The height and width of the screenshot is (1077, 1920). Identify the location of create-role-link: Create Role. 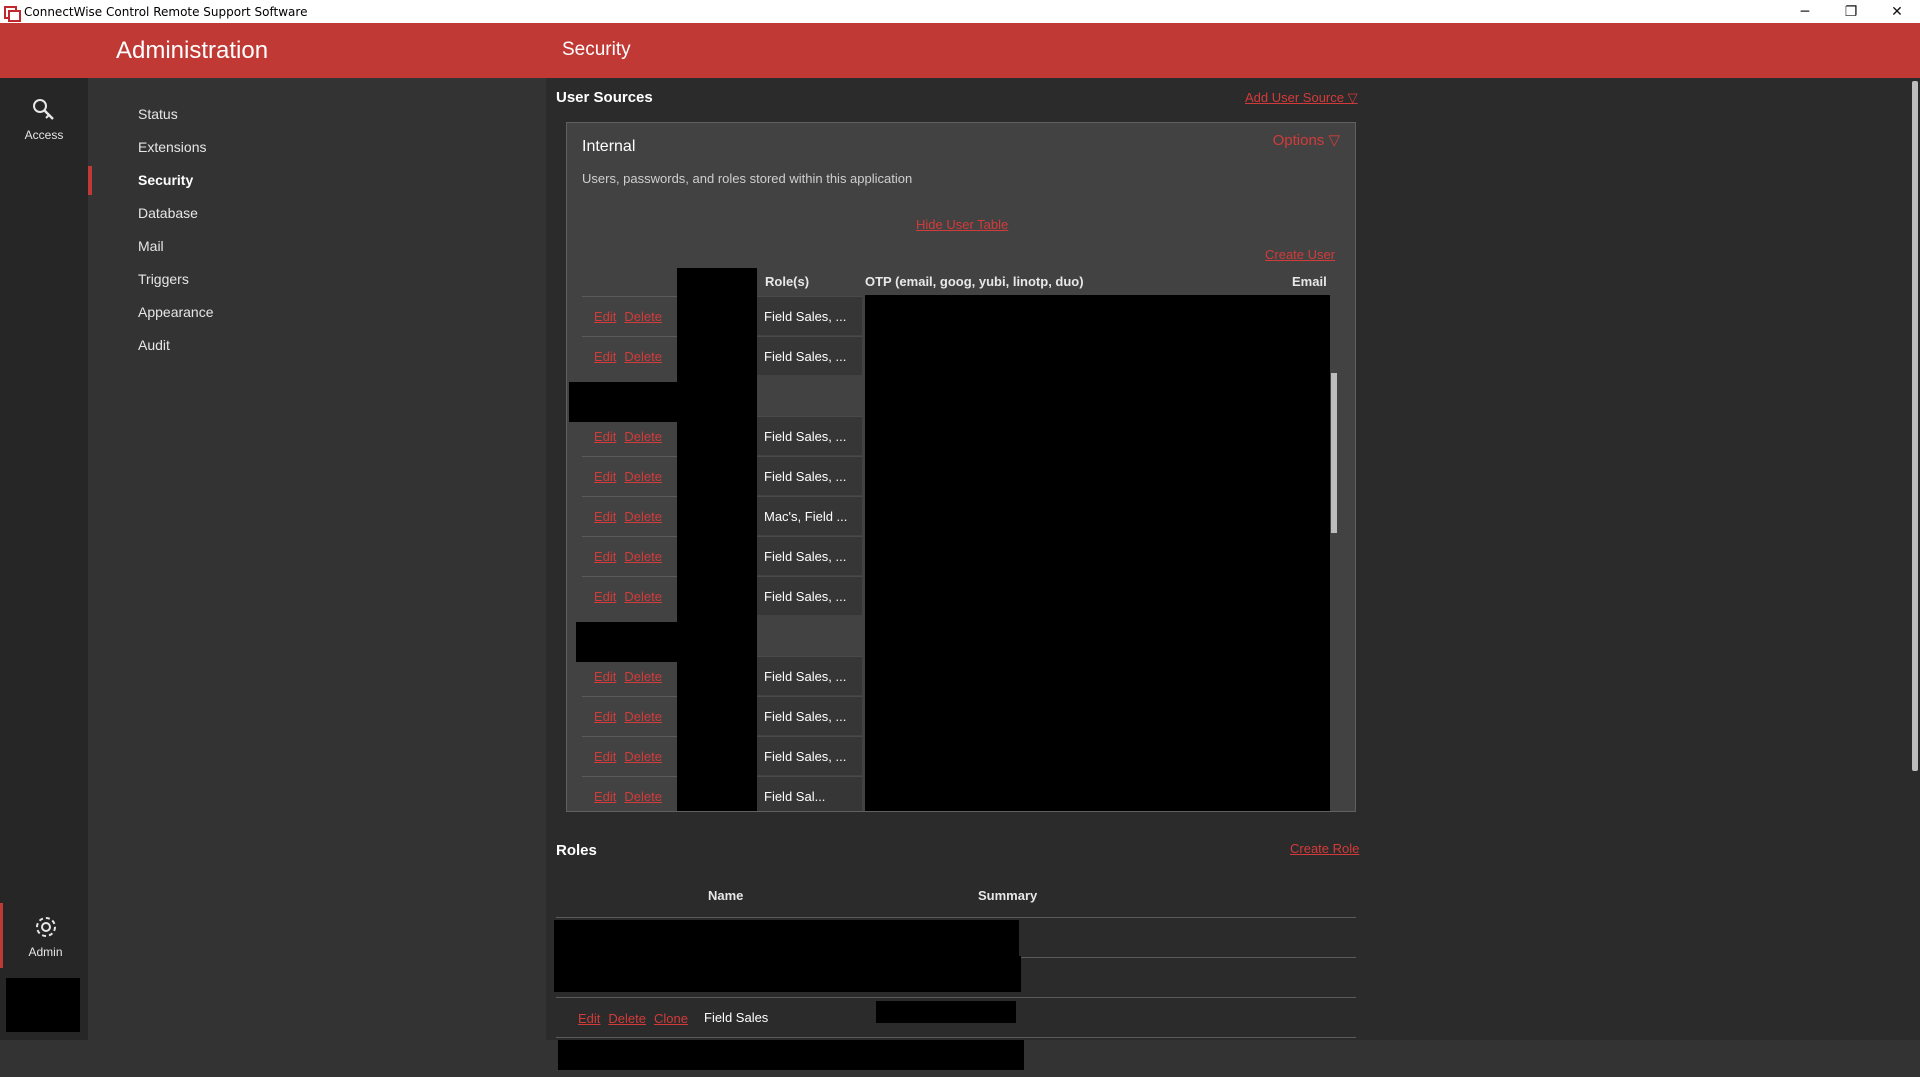
(1324, 848).